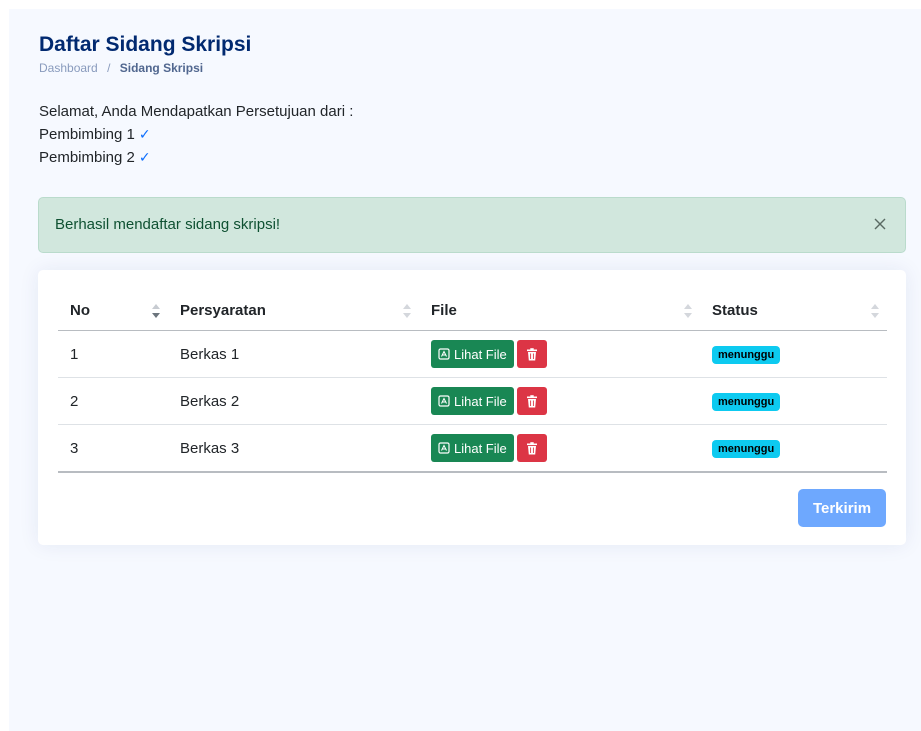 This screenshot has width=921, height=731. What do you see at coordinates (161, 68) in the screenshot?
I see `breadcrumb-current: Sidang Skripsi` at bounding box center [161, 68].